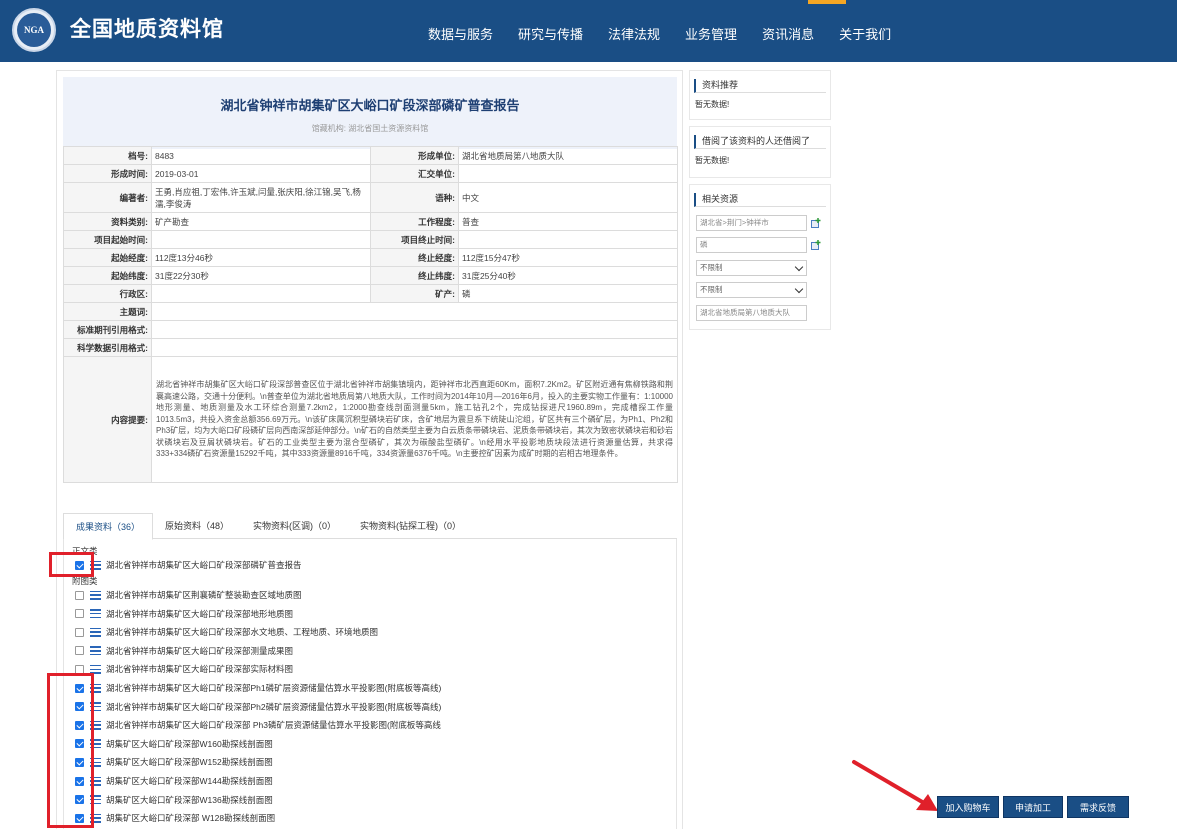 Image resolution: width=1177 pixels, height=829 pixels. I want to click on file-row: 湖北省钟祥市胡集矿区大峪口矿段深部测量成果图, so click(184, 651).